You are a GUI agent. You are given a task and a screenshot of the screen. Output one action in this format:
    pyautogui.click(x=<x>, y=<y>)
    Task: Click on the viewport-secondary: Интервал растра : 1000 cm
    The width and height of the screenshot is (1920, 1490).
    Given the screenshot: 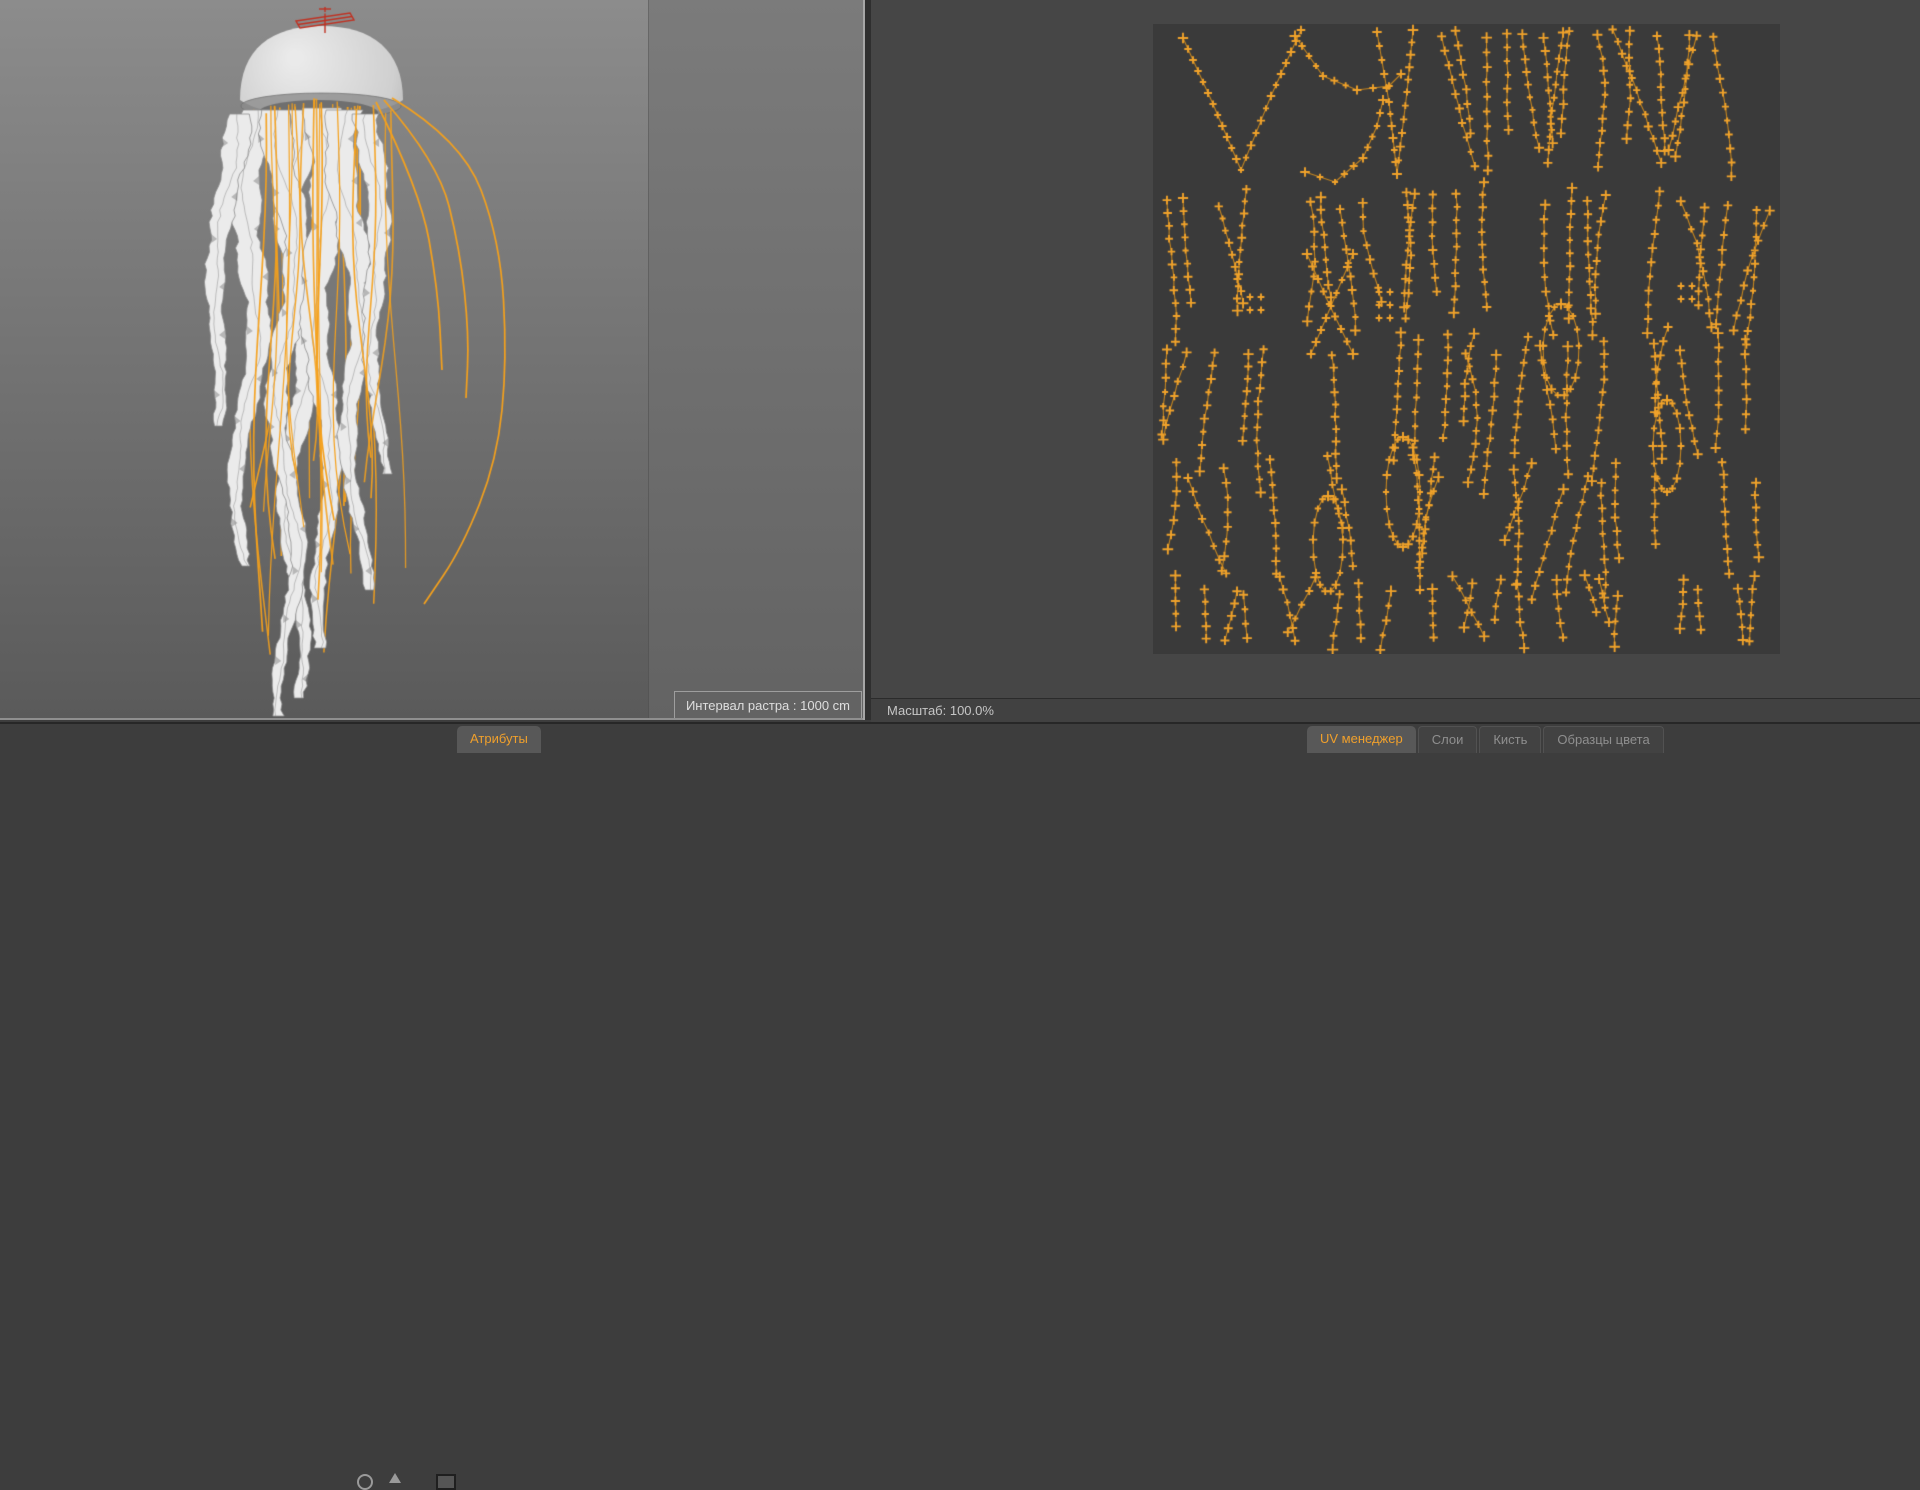 What is the action you would take?
    pyautogui.click(x=755, y=360)
    